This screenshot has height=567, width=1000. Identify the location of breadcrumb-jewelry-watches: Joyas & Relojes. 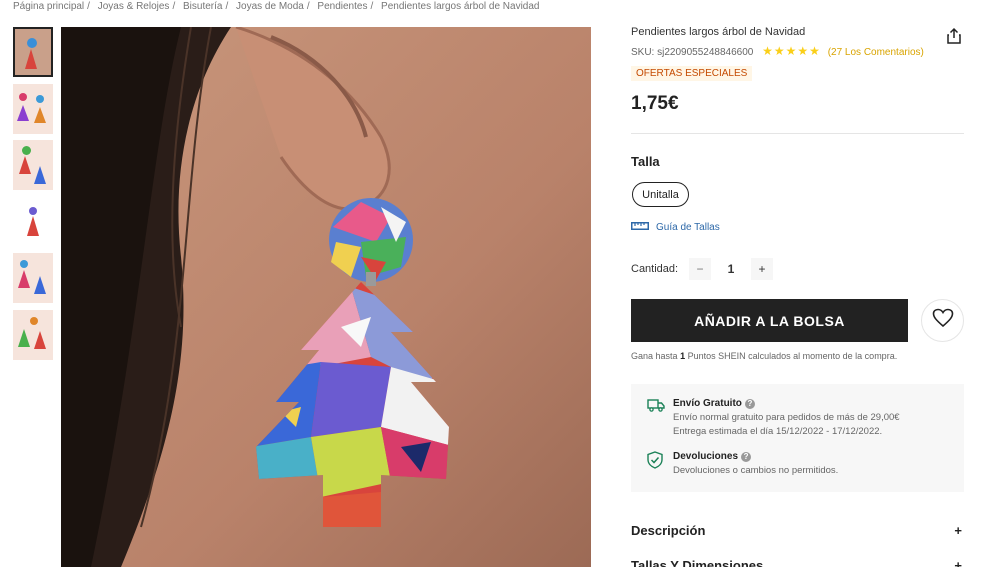
(134, 6).